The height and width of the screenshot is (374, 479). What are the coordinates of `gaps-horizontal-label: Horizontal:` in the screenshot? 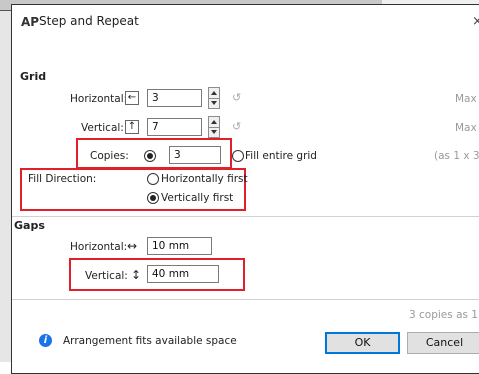 It's located at (99, 247).